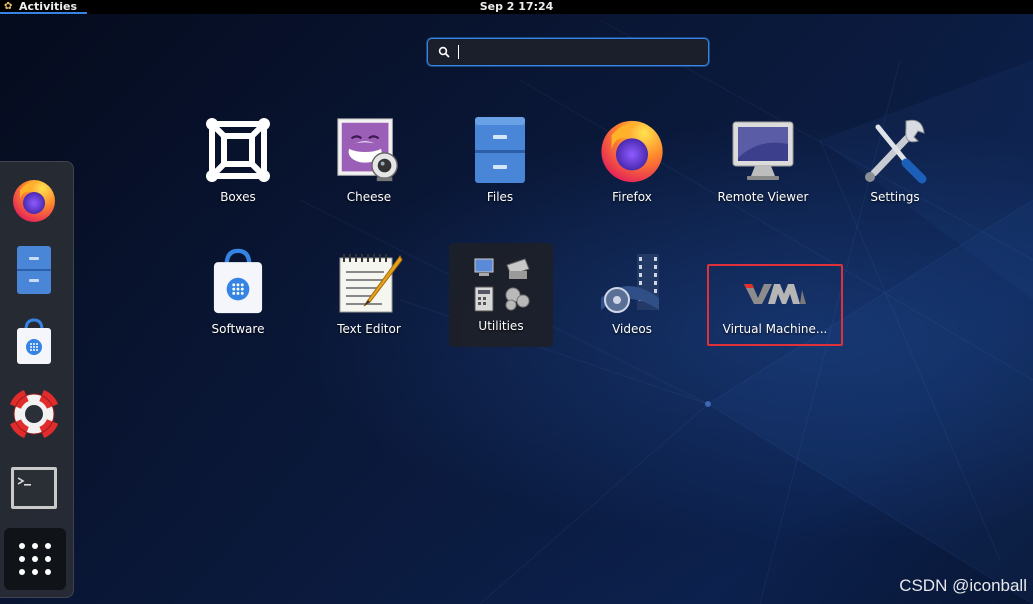 The image size is (1033, 604). Describe the element at coordinates (763, 150) in the screenshot. I see `remote-viewer-icon` at that location.